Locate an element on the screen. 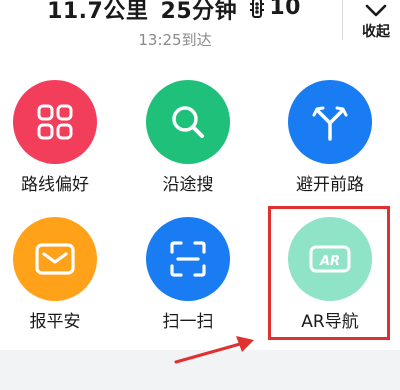 The width and height of the screenshot is (400, 390). search-icon is located at coordinates (188, 122).